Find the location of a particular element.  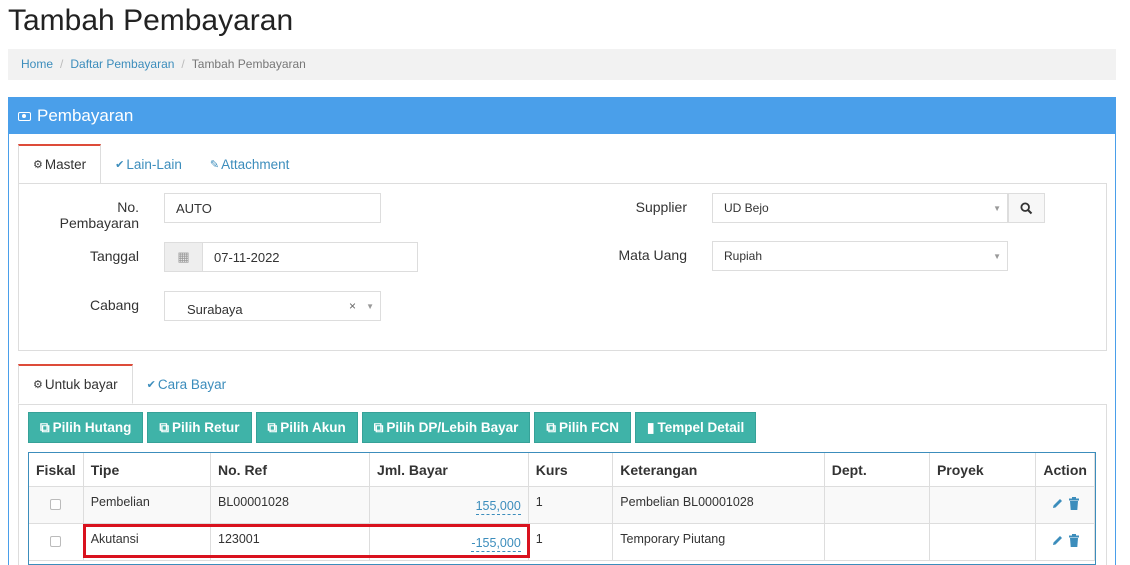

panel-heading: Pembayaran is located at coordinates (562, 116).